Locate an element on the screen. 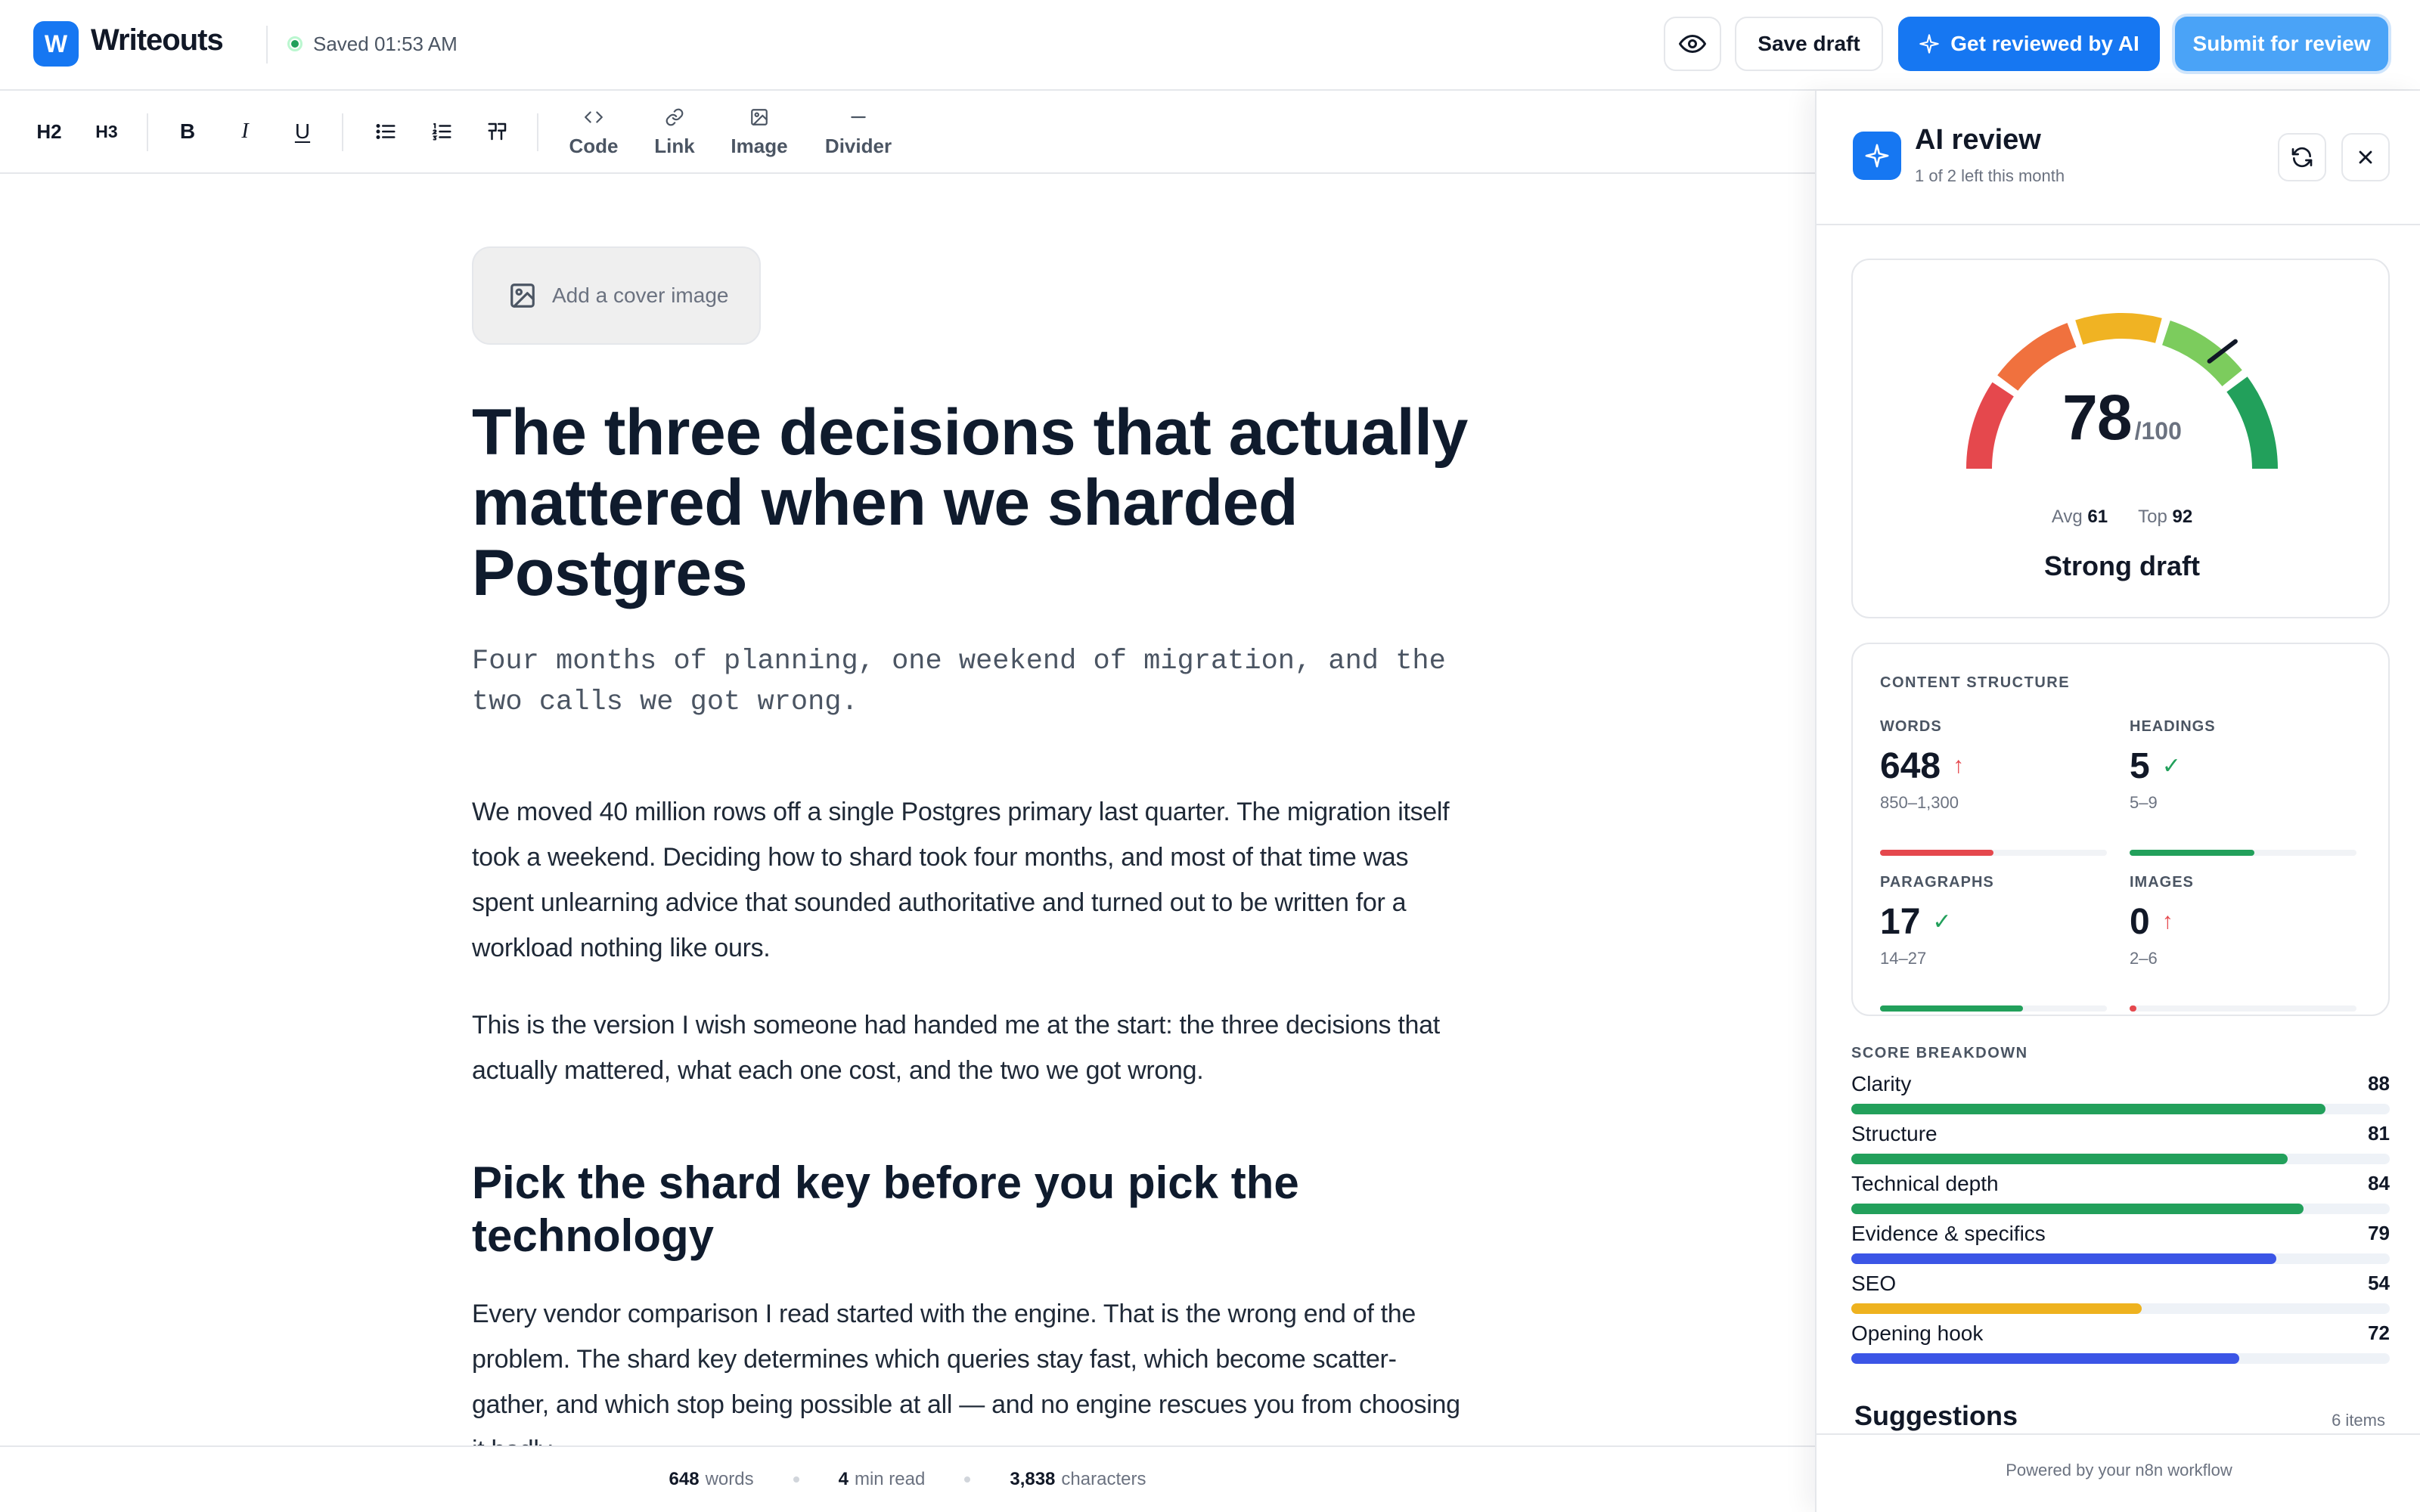 The width and height of the screenshot is (2420, 1512). metric-range: 850–1,300 is located at coordinates (1920, 803).